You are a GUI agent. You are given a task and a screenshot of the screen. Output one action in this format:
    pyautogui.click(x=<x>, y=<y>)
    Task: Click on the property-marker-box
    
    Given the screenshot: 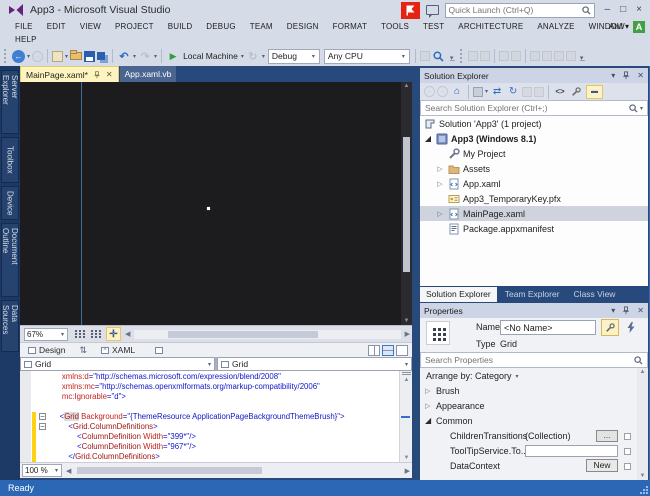 What is the action you would take?
    pyautogui.click(x=627, y=466)
    